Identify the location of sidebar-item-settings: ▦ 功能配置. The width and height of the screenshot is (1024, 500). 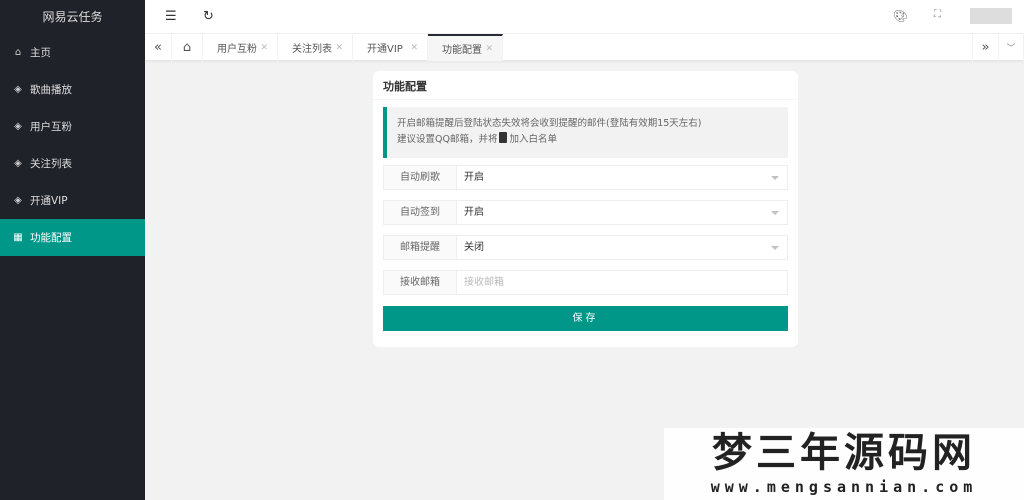
(72, 237).